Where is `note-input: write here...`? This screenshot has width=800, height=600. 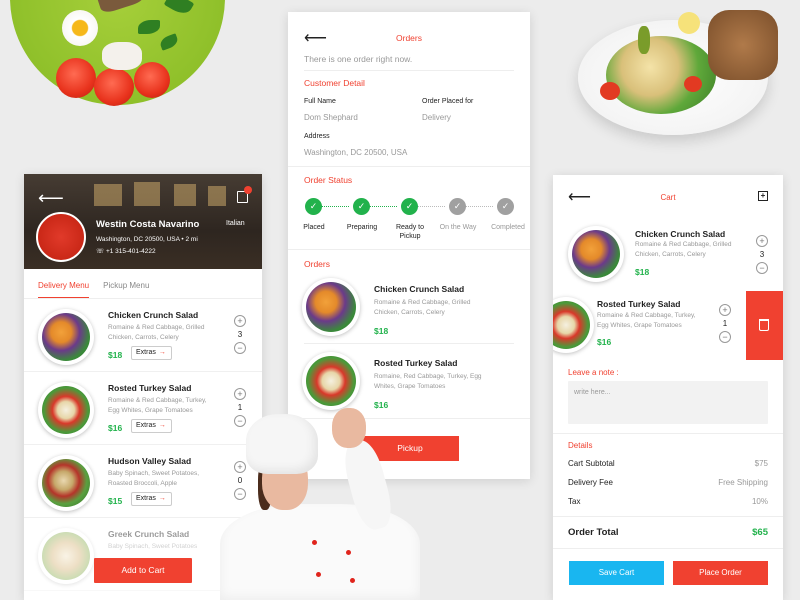
note-input: write here... is located at coordinates (668, 402).